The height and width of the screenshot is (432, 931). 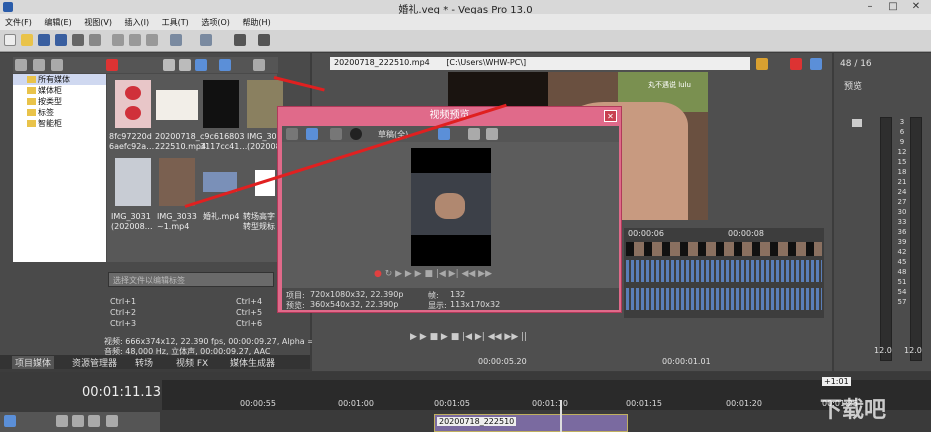 I want to click on tab-video-fx: 视频 FX, so click(x=192, y=362).